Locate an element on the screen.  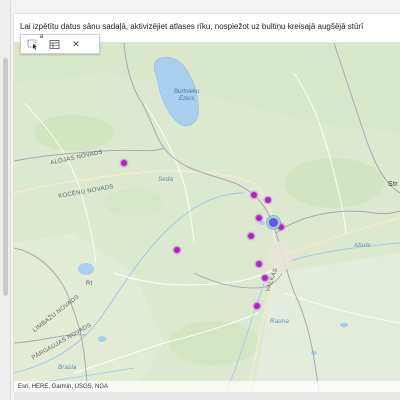
selection-arrow-icon is located at coordinates (32, 44).